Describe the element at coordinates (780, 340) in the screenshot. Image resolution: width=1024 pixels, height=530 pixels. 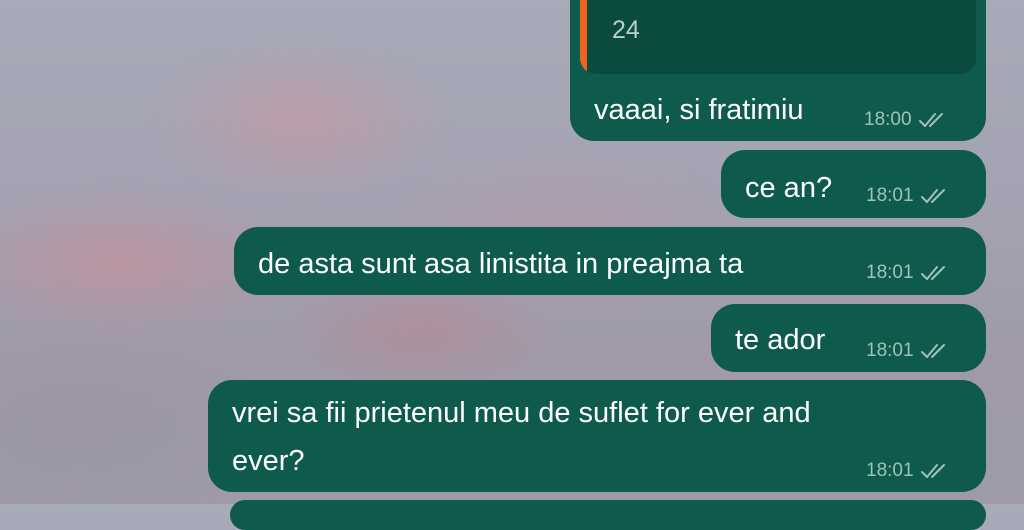
I see `message-text: te ador` at that location.